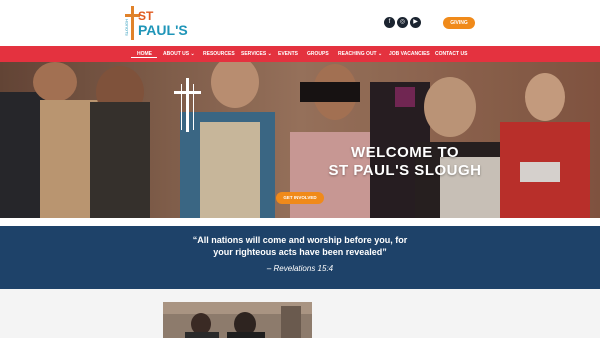  What do you see at coordinates (459, 23) in the screenshot?
I see `giving-button: GIVING` at bounding box center [459, 23].